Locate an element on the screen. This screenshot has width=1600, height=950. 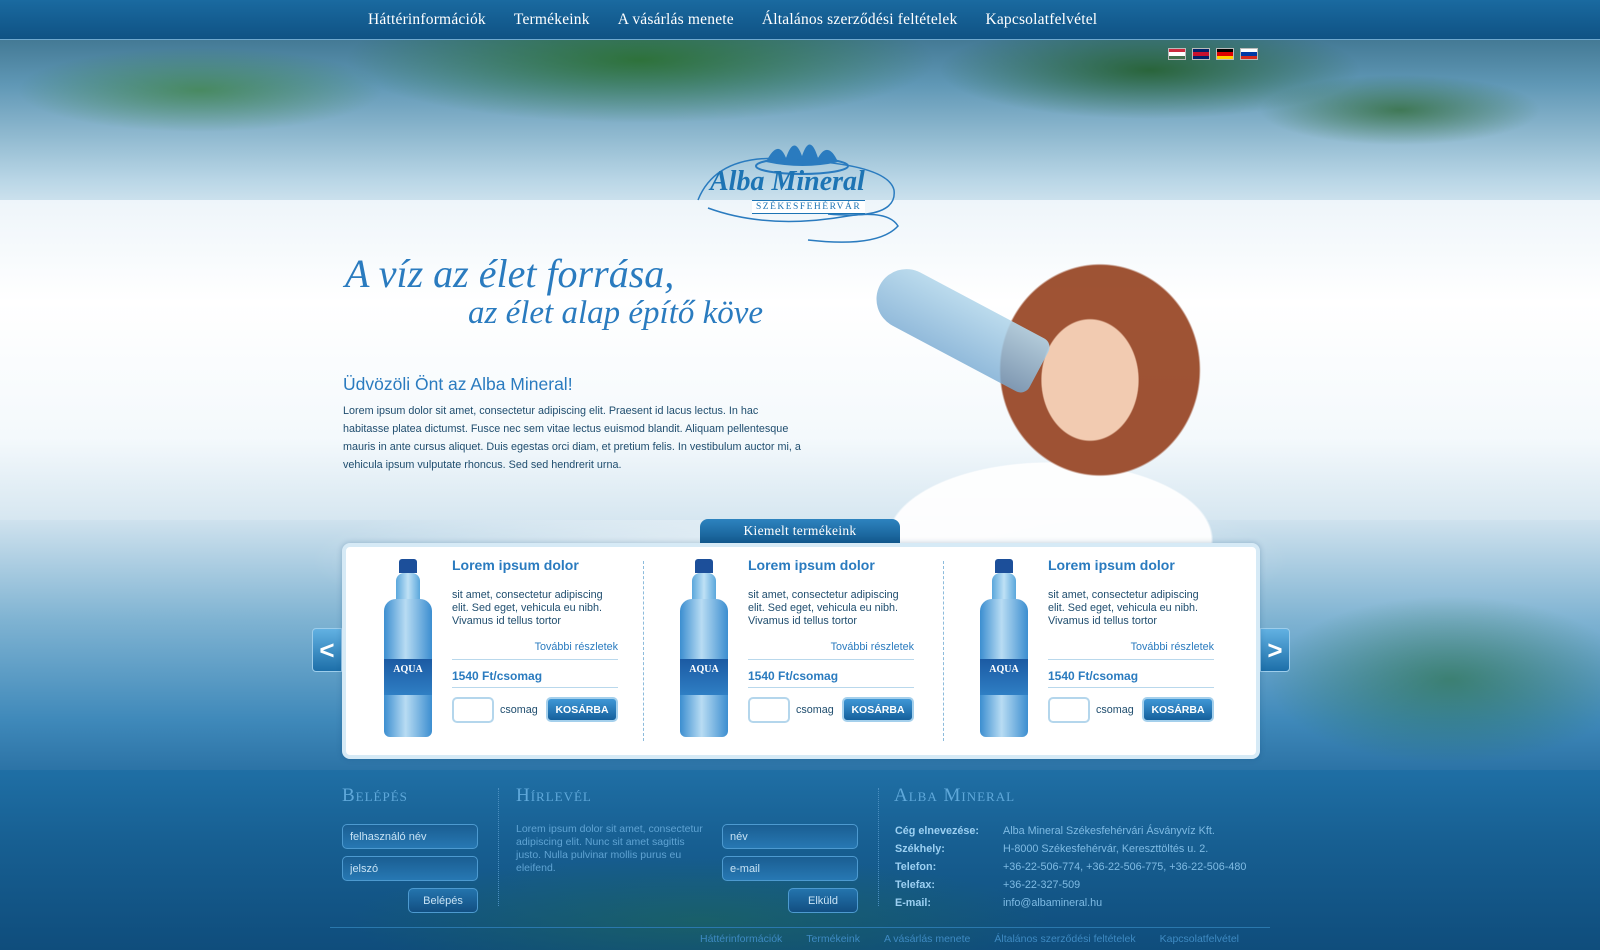
company-key: Telefax: is located at coordinates (915, 885).